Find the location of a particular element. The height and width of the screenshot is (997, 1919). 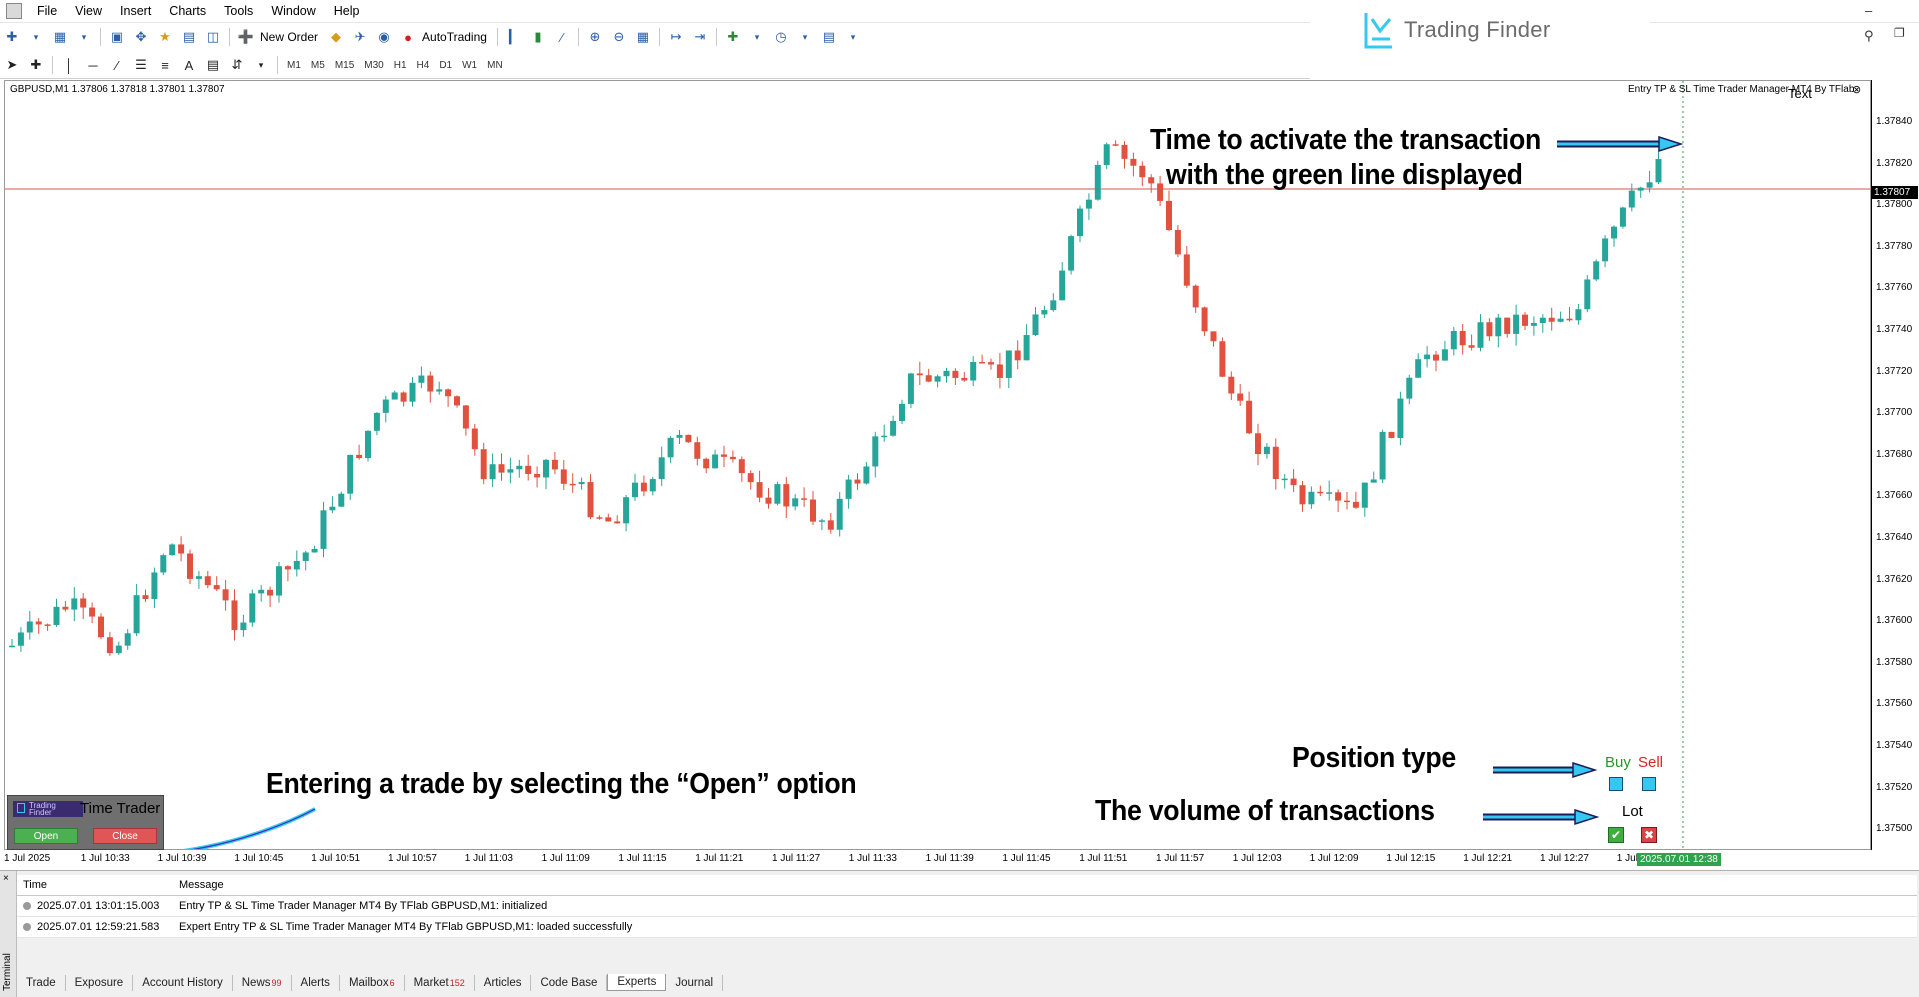

timeframe-m5: M5 is located at coordinates (318, 65).